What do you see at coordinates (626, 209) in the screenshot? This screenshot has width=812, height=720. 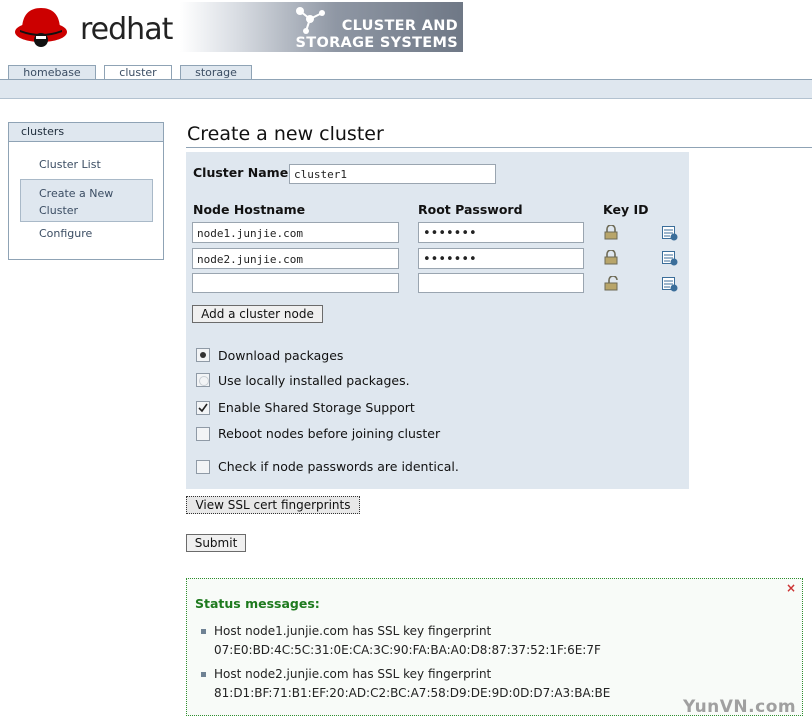 I see `column-header-keyid: Key ID` at bounding box center [626, 209].